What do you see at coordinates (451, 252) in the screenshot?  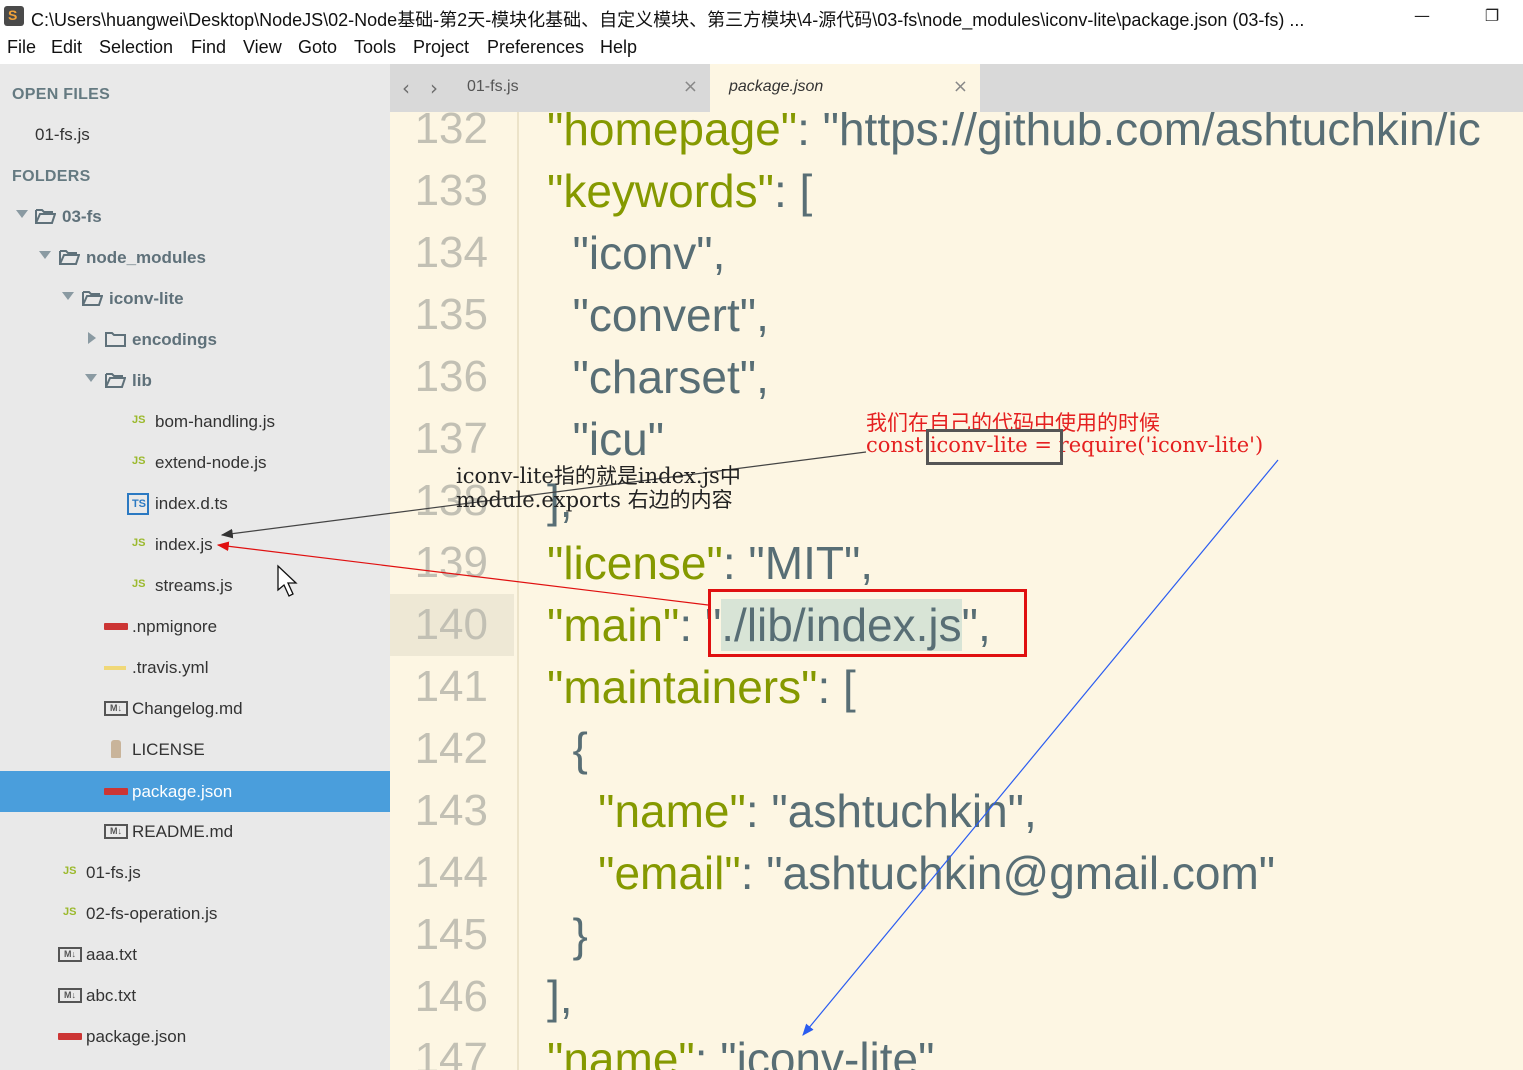 I see `line-number: 134` at bounding box center [451, 252].